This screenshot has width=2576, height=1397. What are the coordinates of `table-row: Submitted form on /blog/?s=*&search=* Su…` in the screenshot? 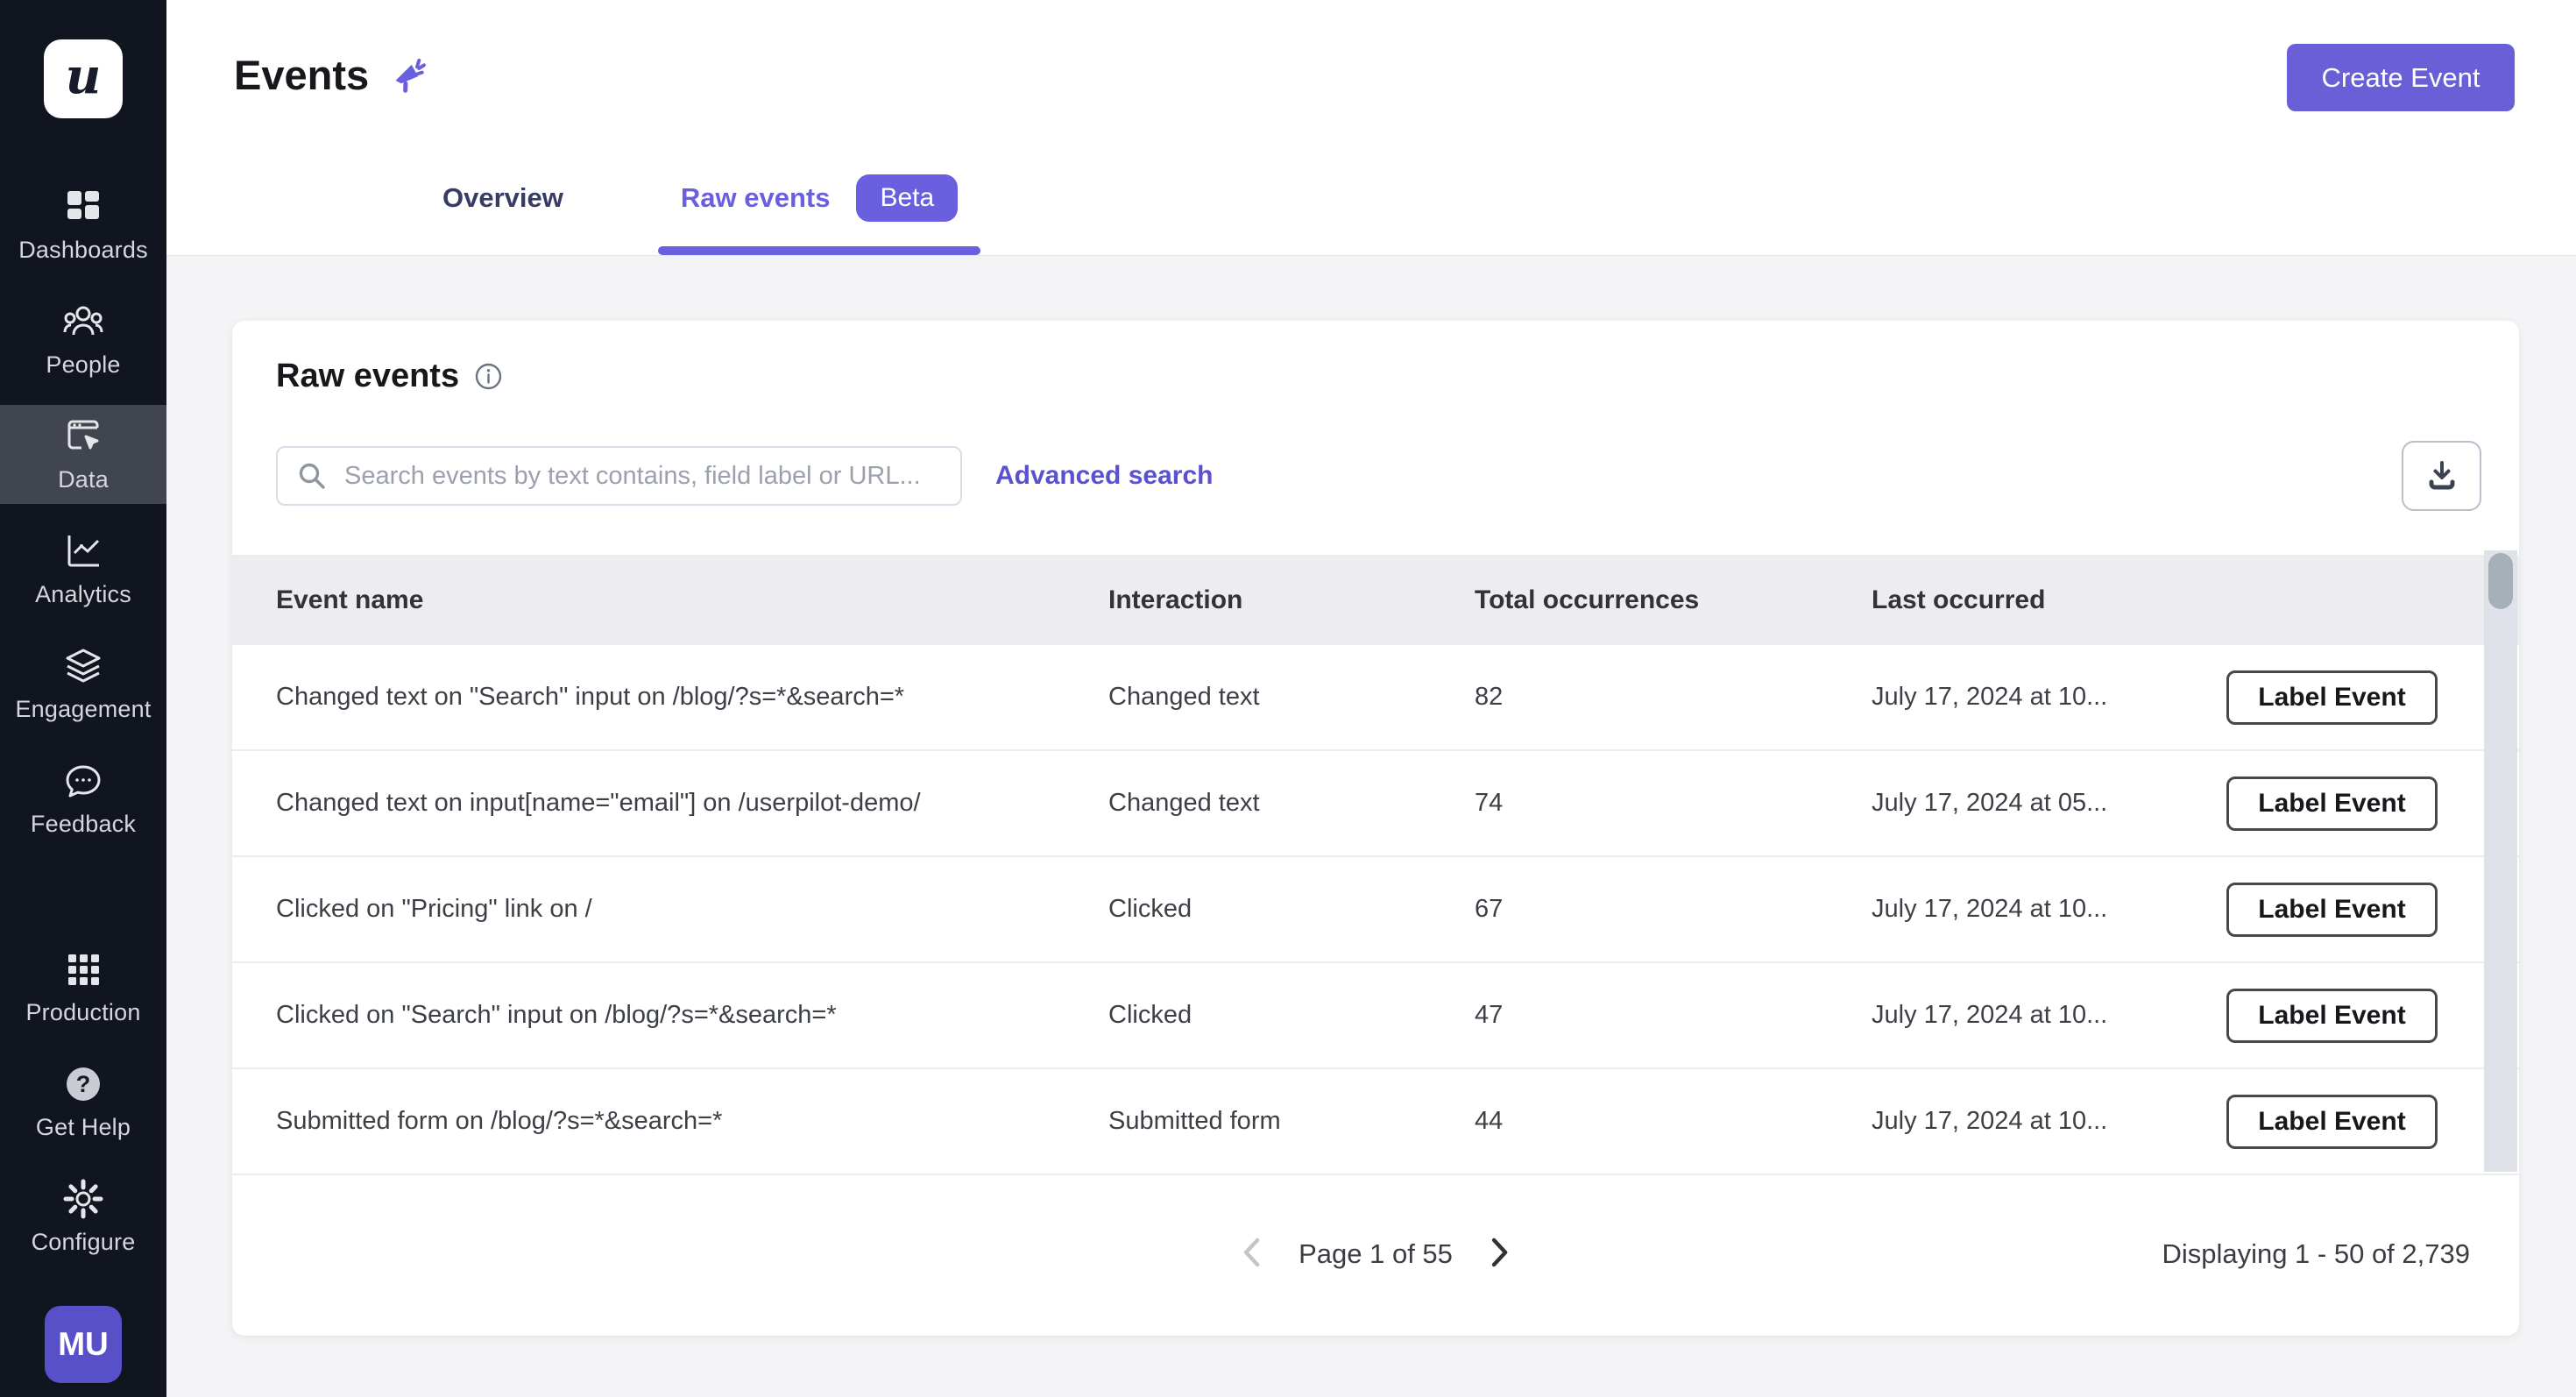 It's located at (1375, 1122).